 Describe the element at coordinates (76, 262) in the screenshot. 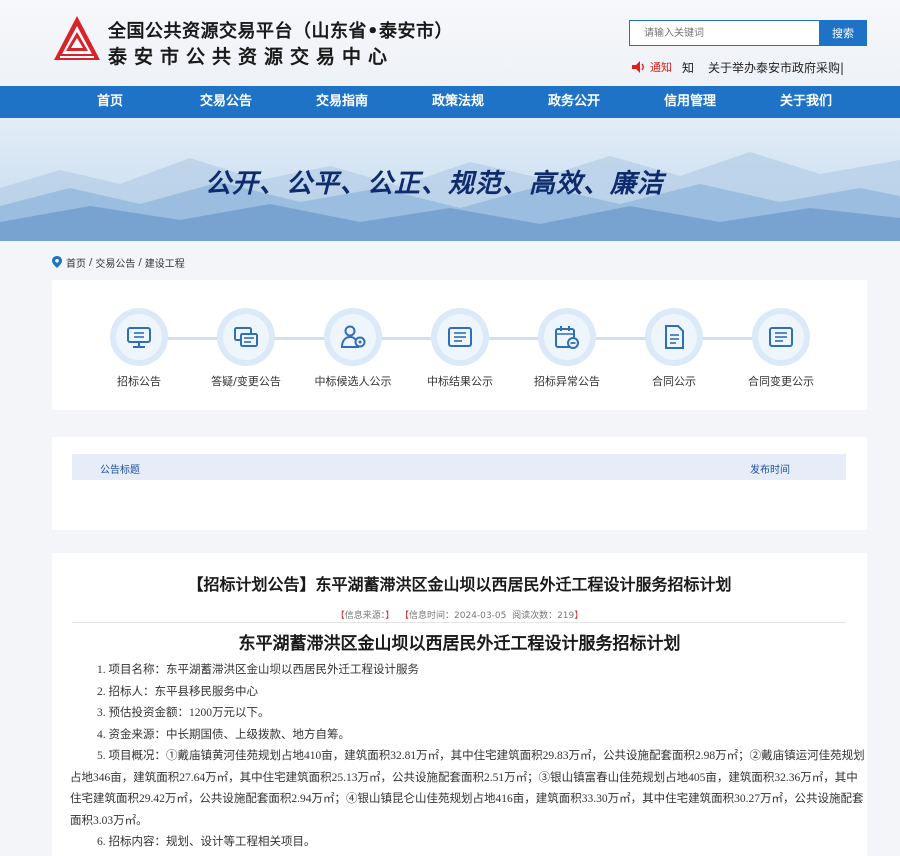

I see `breadcrumb-home: 首页` at that location.